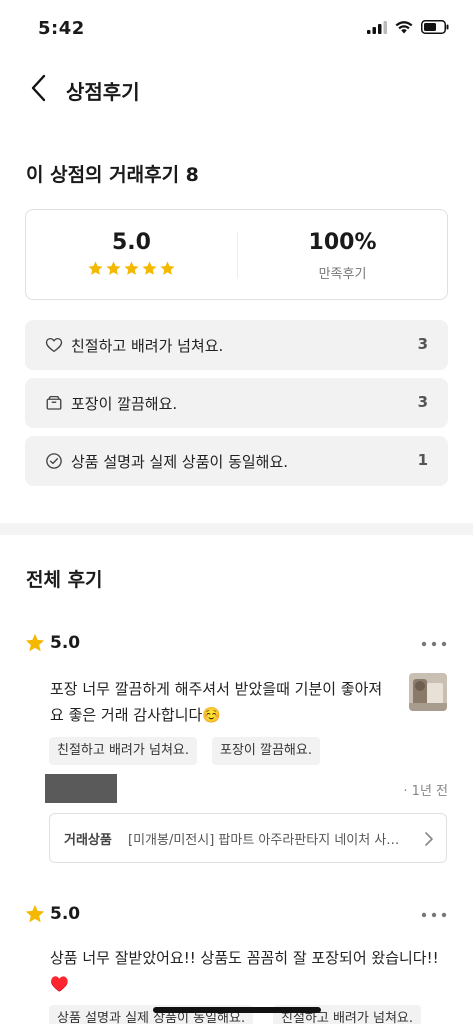 Image resolution: width=473 pixels, height=1024 pixels. I want to click on redacted-username, so click(81, 788).